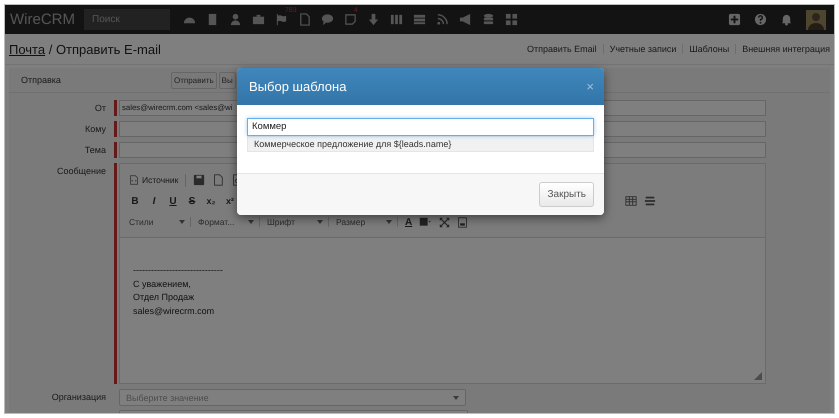 The image size is (839, 418). I want to click on message-line: ------------------------------, so click(178, 270).